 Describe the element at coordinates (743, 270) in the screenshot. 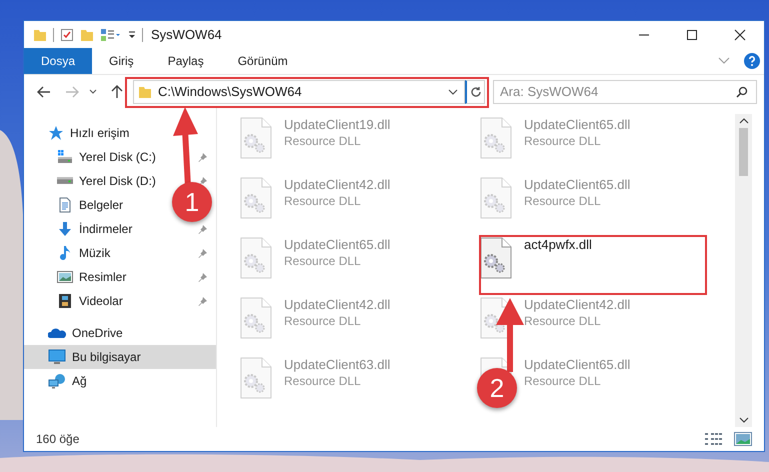

I see `scrollbar` at that location.